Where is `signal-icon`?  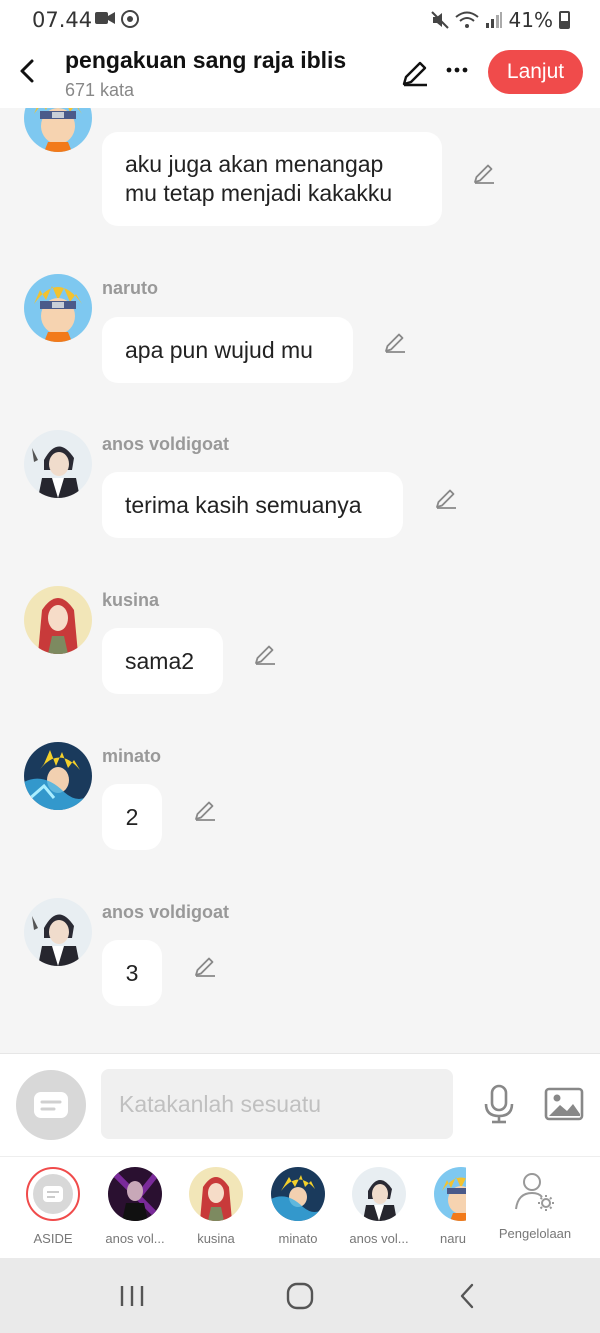 signal-icon is located at coordinates (493, 20).